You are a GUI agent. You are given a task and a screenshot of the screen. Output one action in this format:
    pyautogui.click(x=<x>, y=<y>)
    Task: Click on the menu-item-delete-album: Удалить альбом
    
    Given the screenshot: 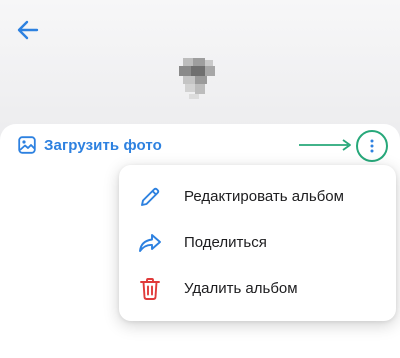 What is the action you would take?
    pyautogui.click(x=257, y=288)
    